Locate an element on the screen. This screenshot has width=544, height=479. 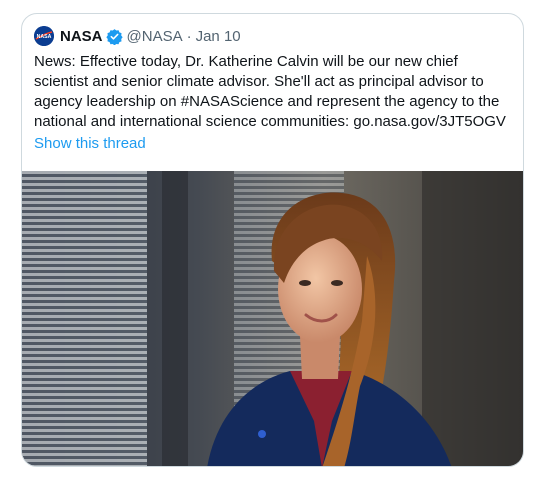
nasa-logo-icon: NASA is located at coordinates (44, 36).